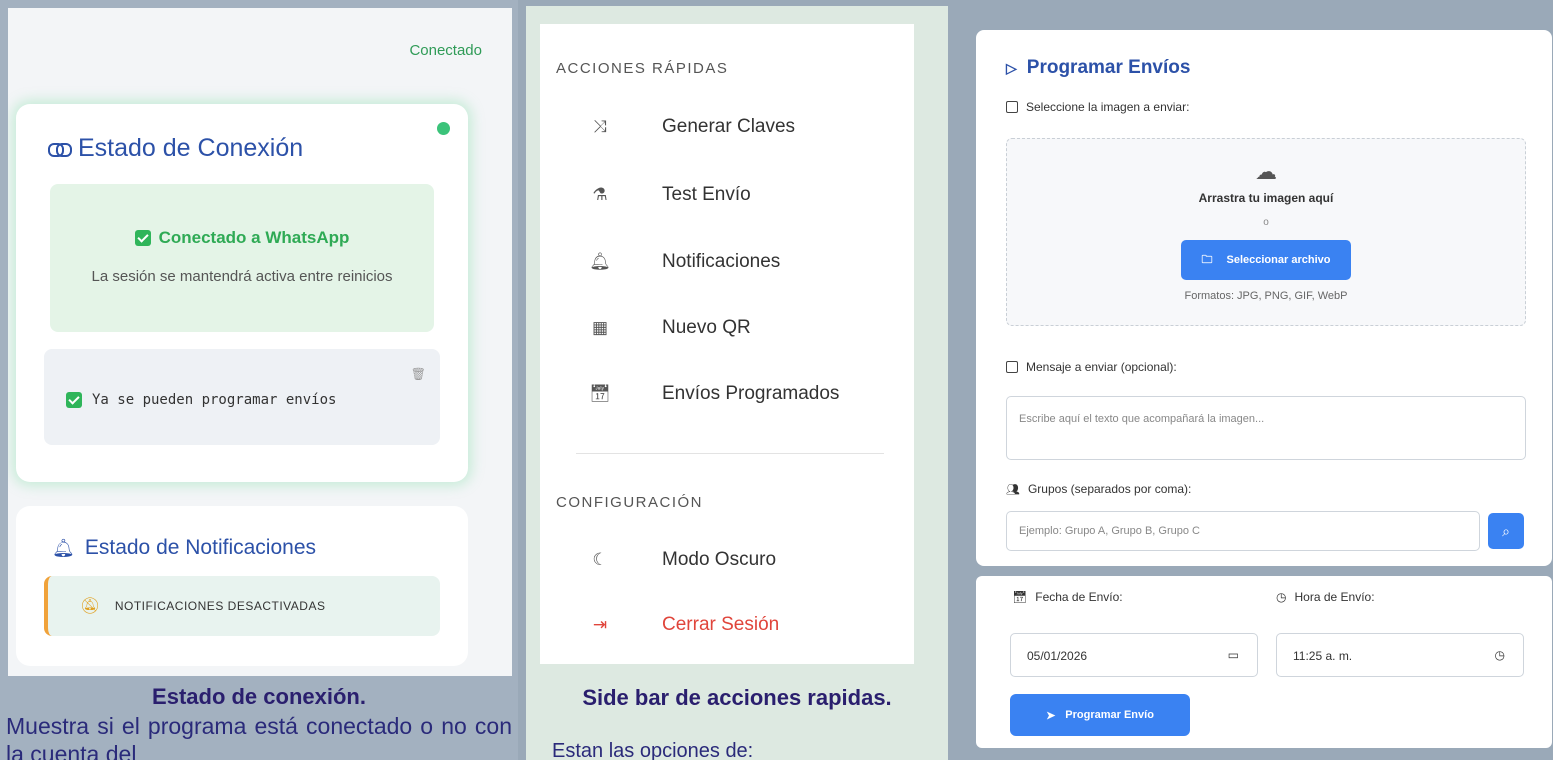  I want to click on moon-icon: ☾, so click(600, 559).